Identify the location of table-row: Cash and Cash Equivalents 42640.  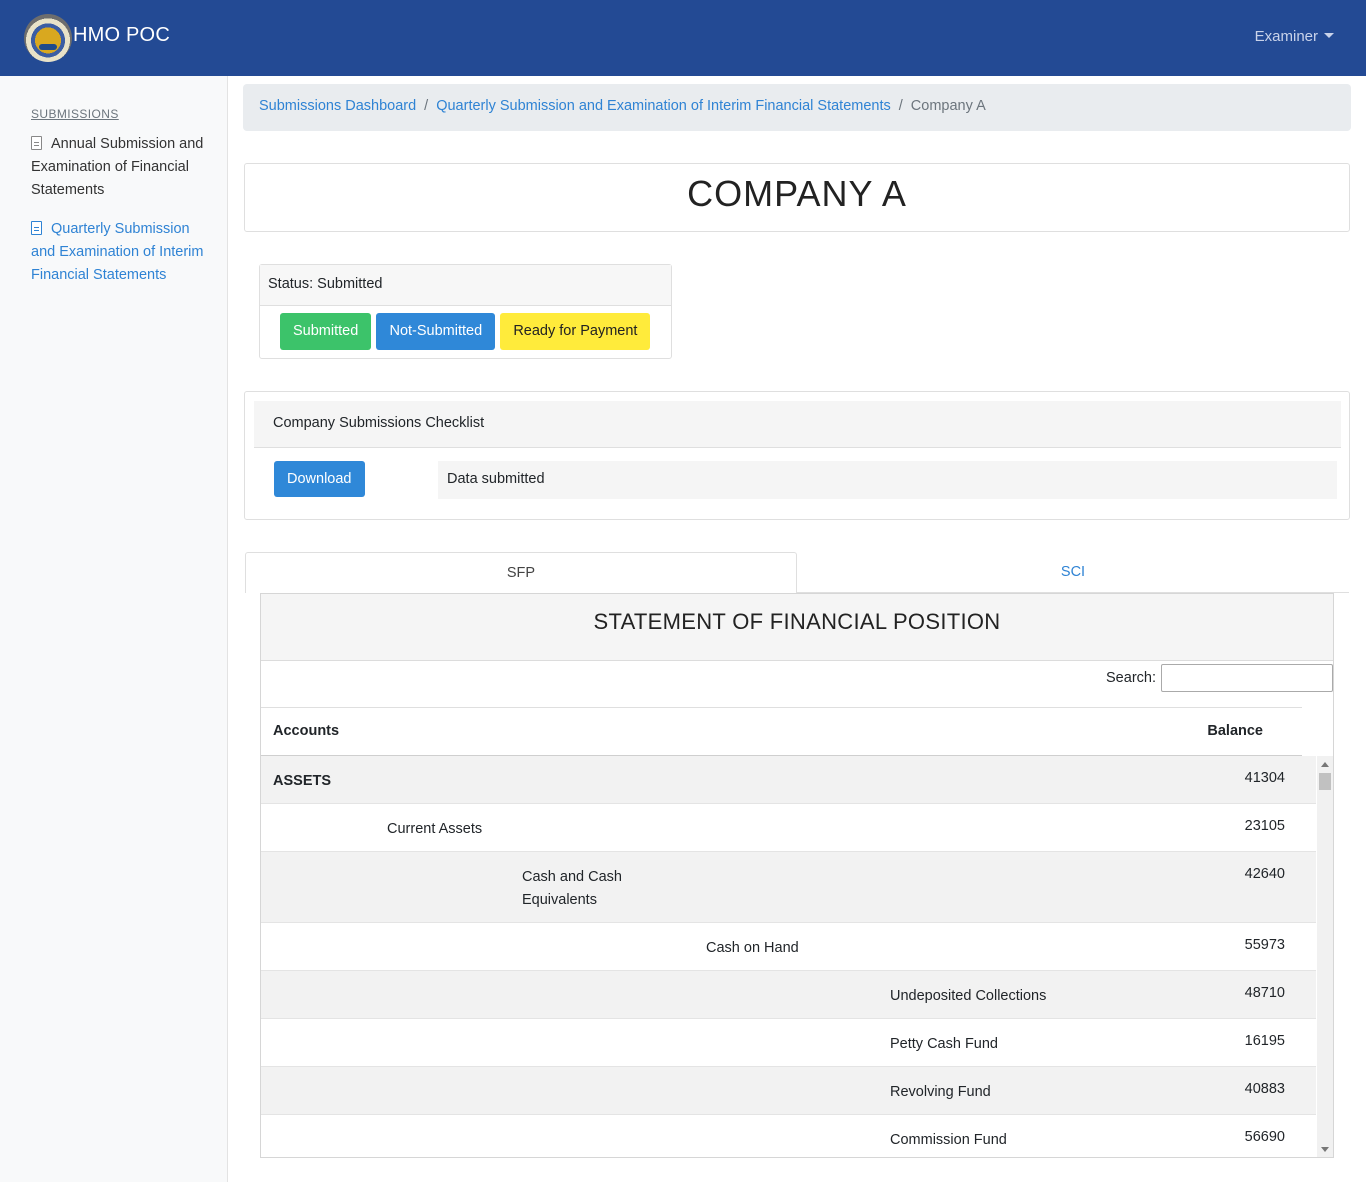
(788, 887).